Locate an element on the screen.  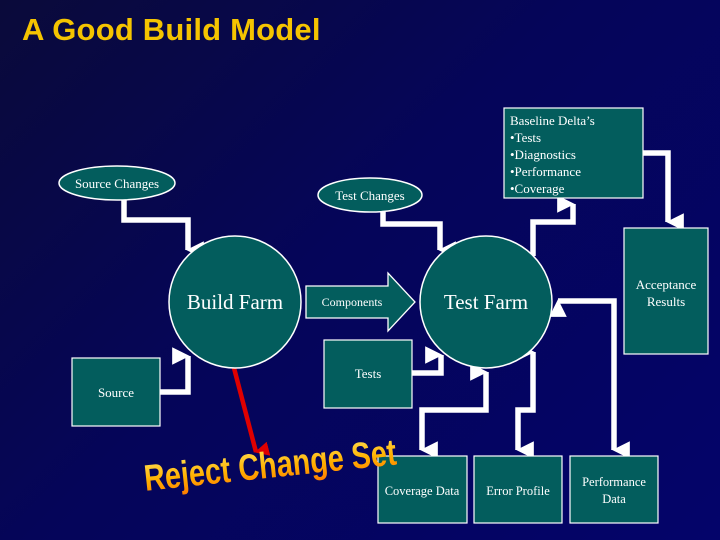
build-farm-label: Build Farm is located at coordinates (235, 302).